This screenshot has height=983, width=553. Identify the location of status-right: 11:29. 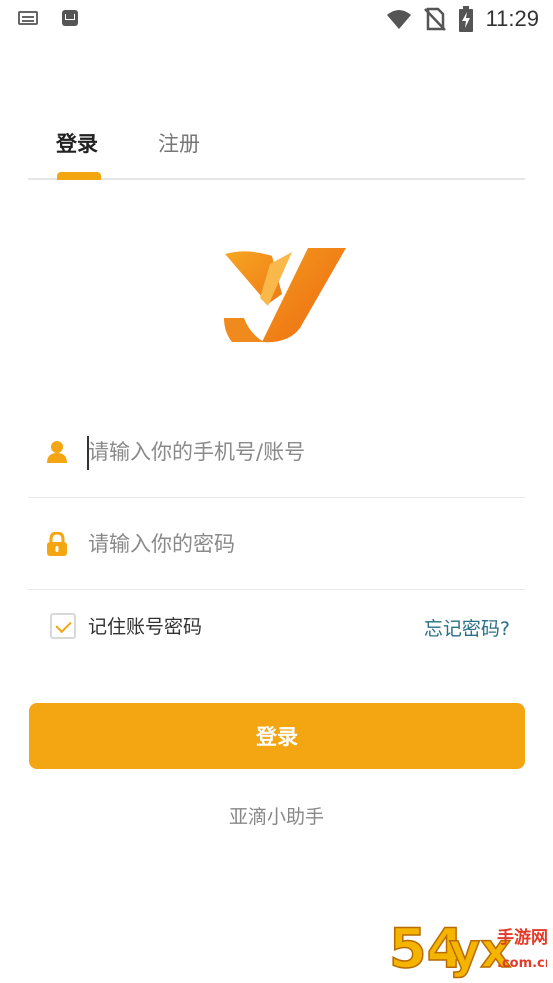
(462, 19).